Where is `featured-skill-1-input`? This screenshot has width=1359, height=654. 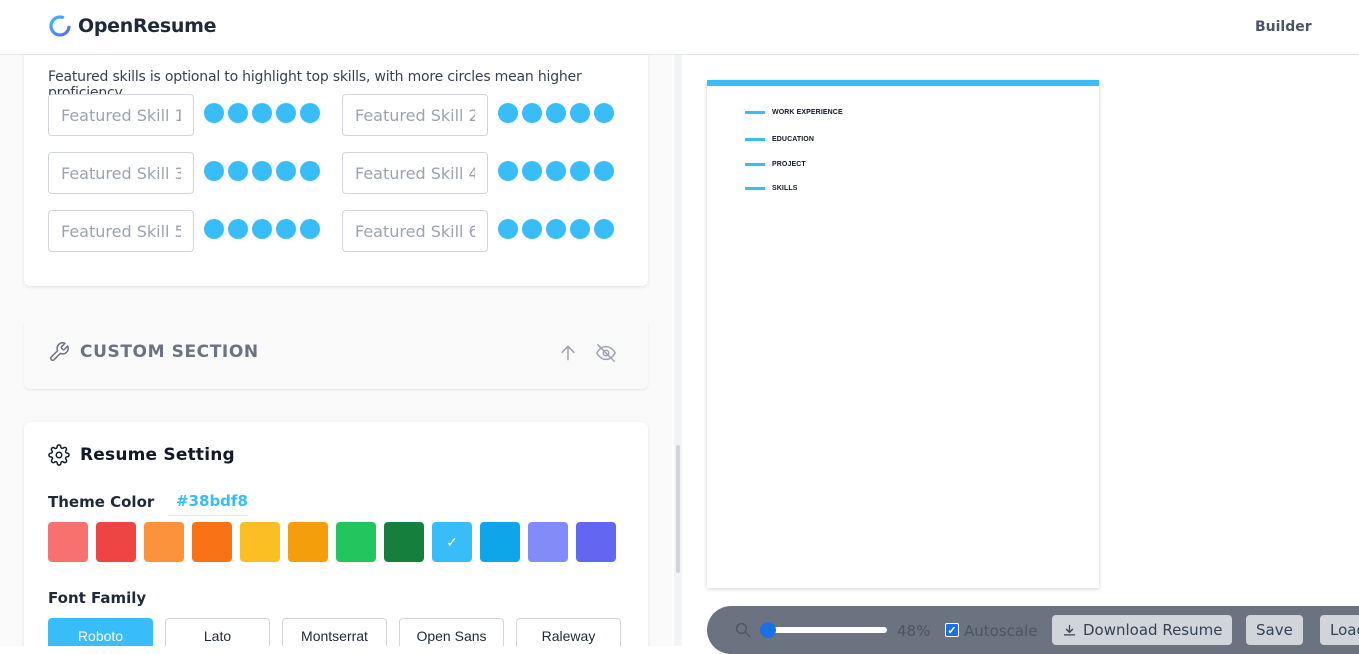 featured-skill-1-input is located at coordinates (121, 115).